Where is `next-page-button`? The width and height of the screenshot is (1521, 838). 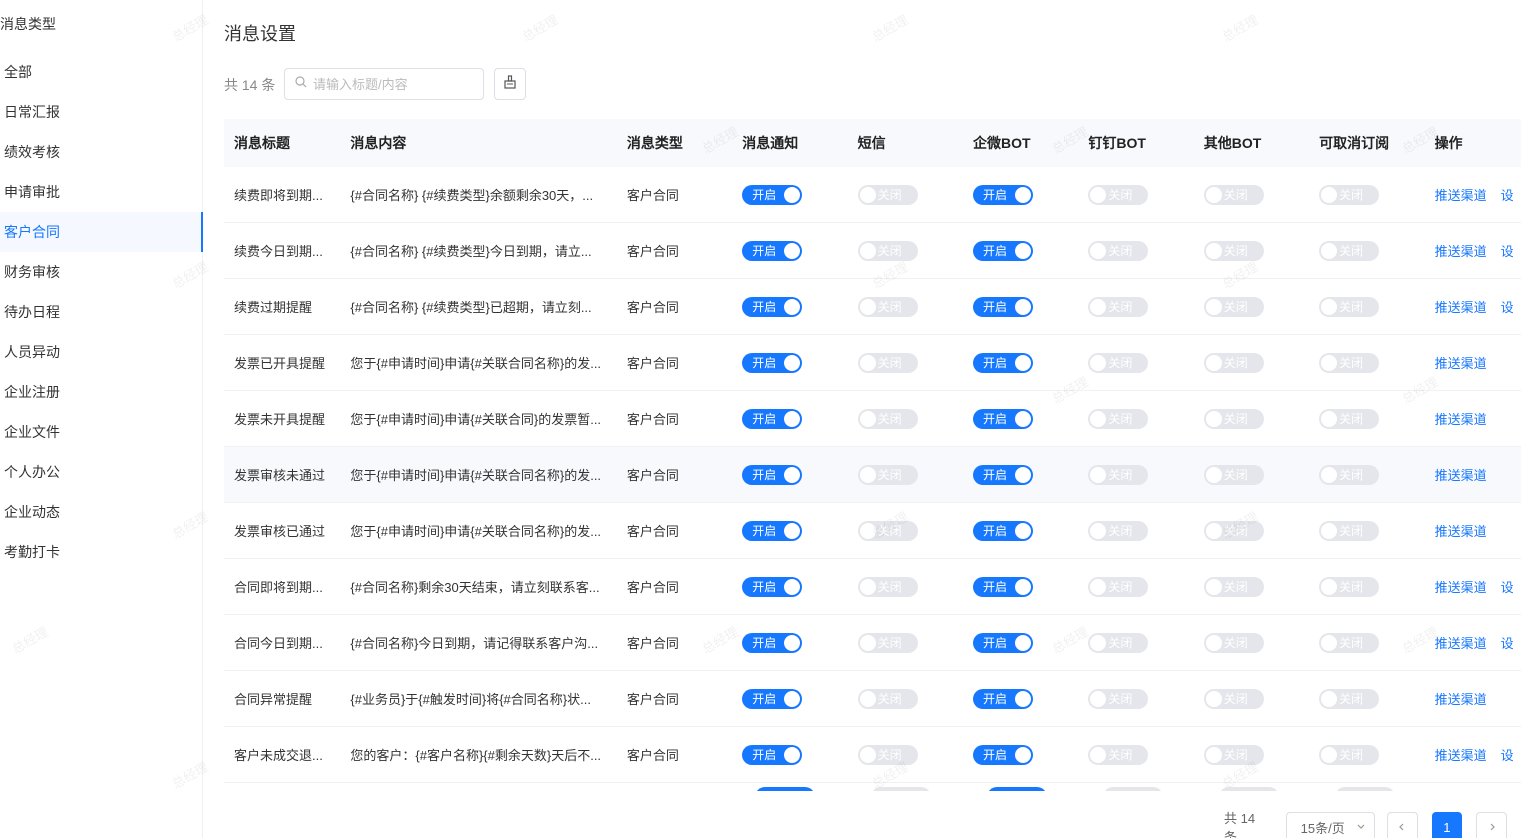
next-page-button is located at coordinates (1491, 825).